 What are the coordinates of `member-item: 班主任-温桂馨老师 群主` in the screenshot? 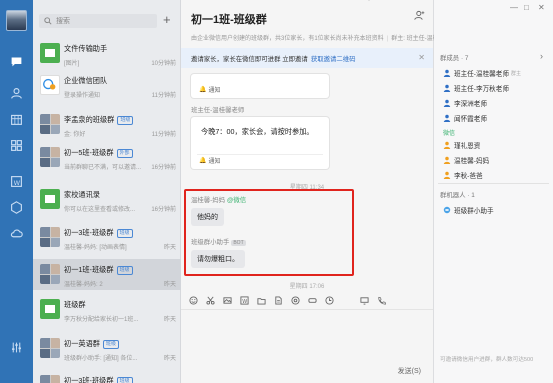 It's located at (482, 73).